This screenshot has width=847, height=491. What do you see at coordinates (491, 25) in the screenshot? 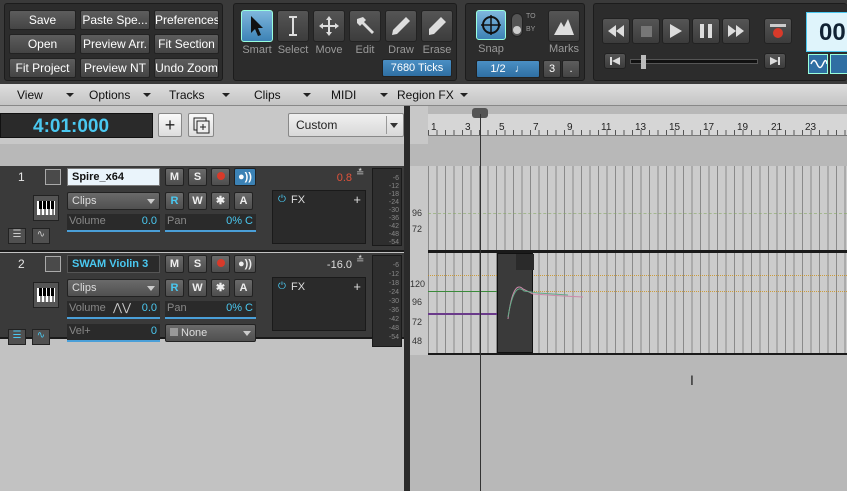
I see `snap-button` at bounding box center [491, 25].